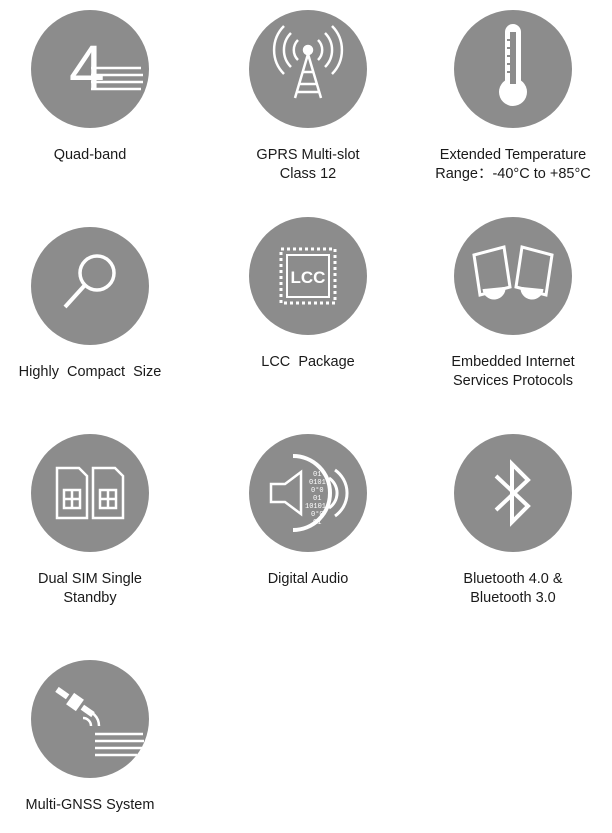  I want to click on feature-label: Quad-band, so click(90, 155).